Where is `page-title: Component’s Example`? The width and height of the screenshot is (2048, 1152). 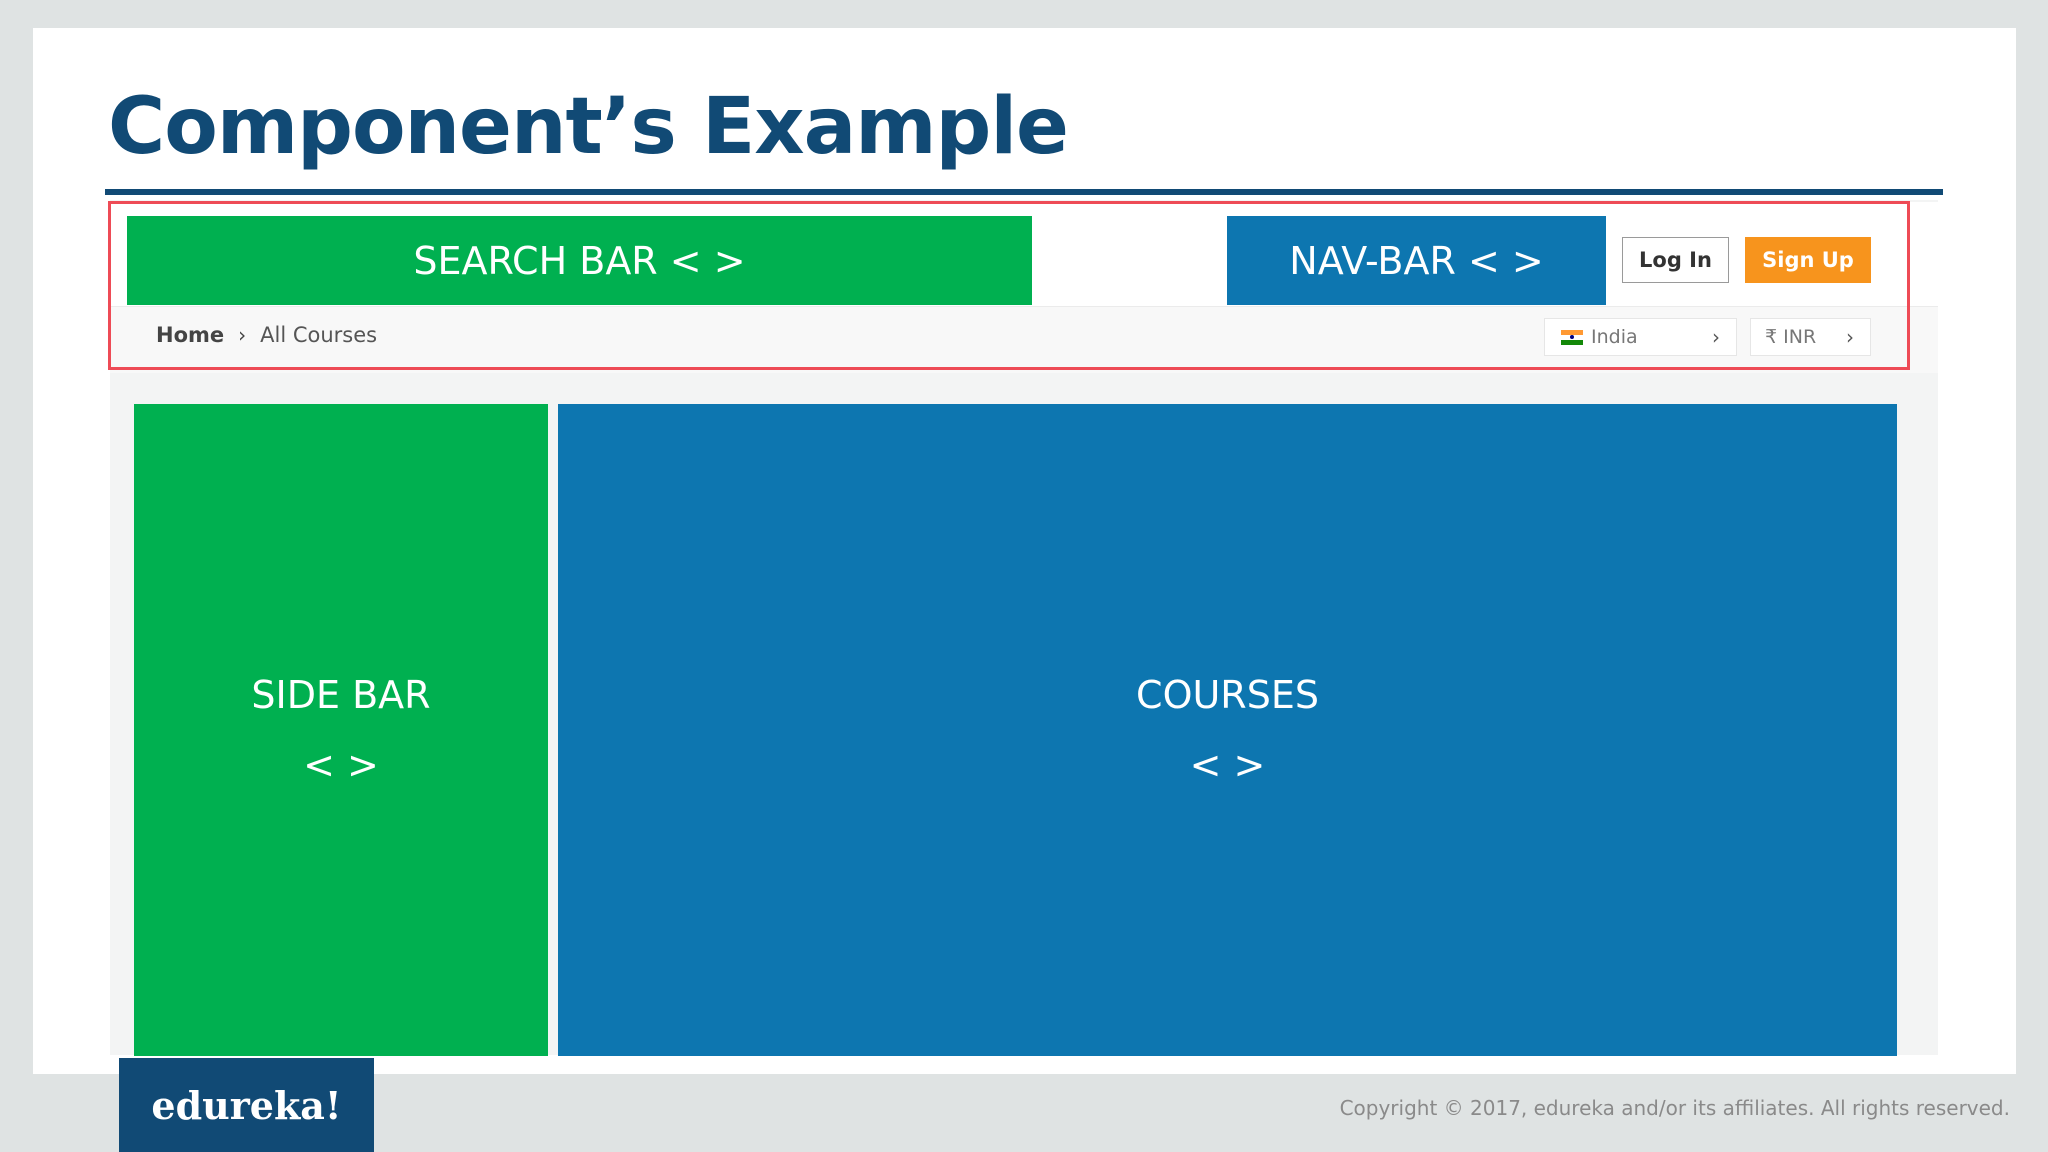 page-title: Component’s Example is located at coordinates (588, 127).